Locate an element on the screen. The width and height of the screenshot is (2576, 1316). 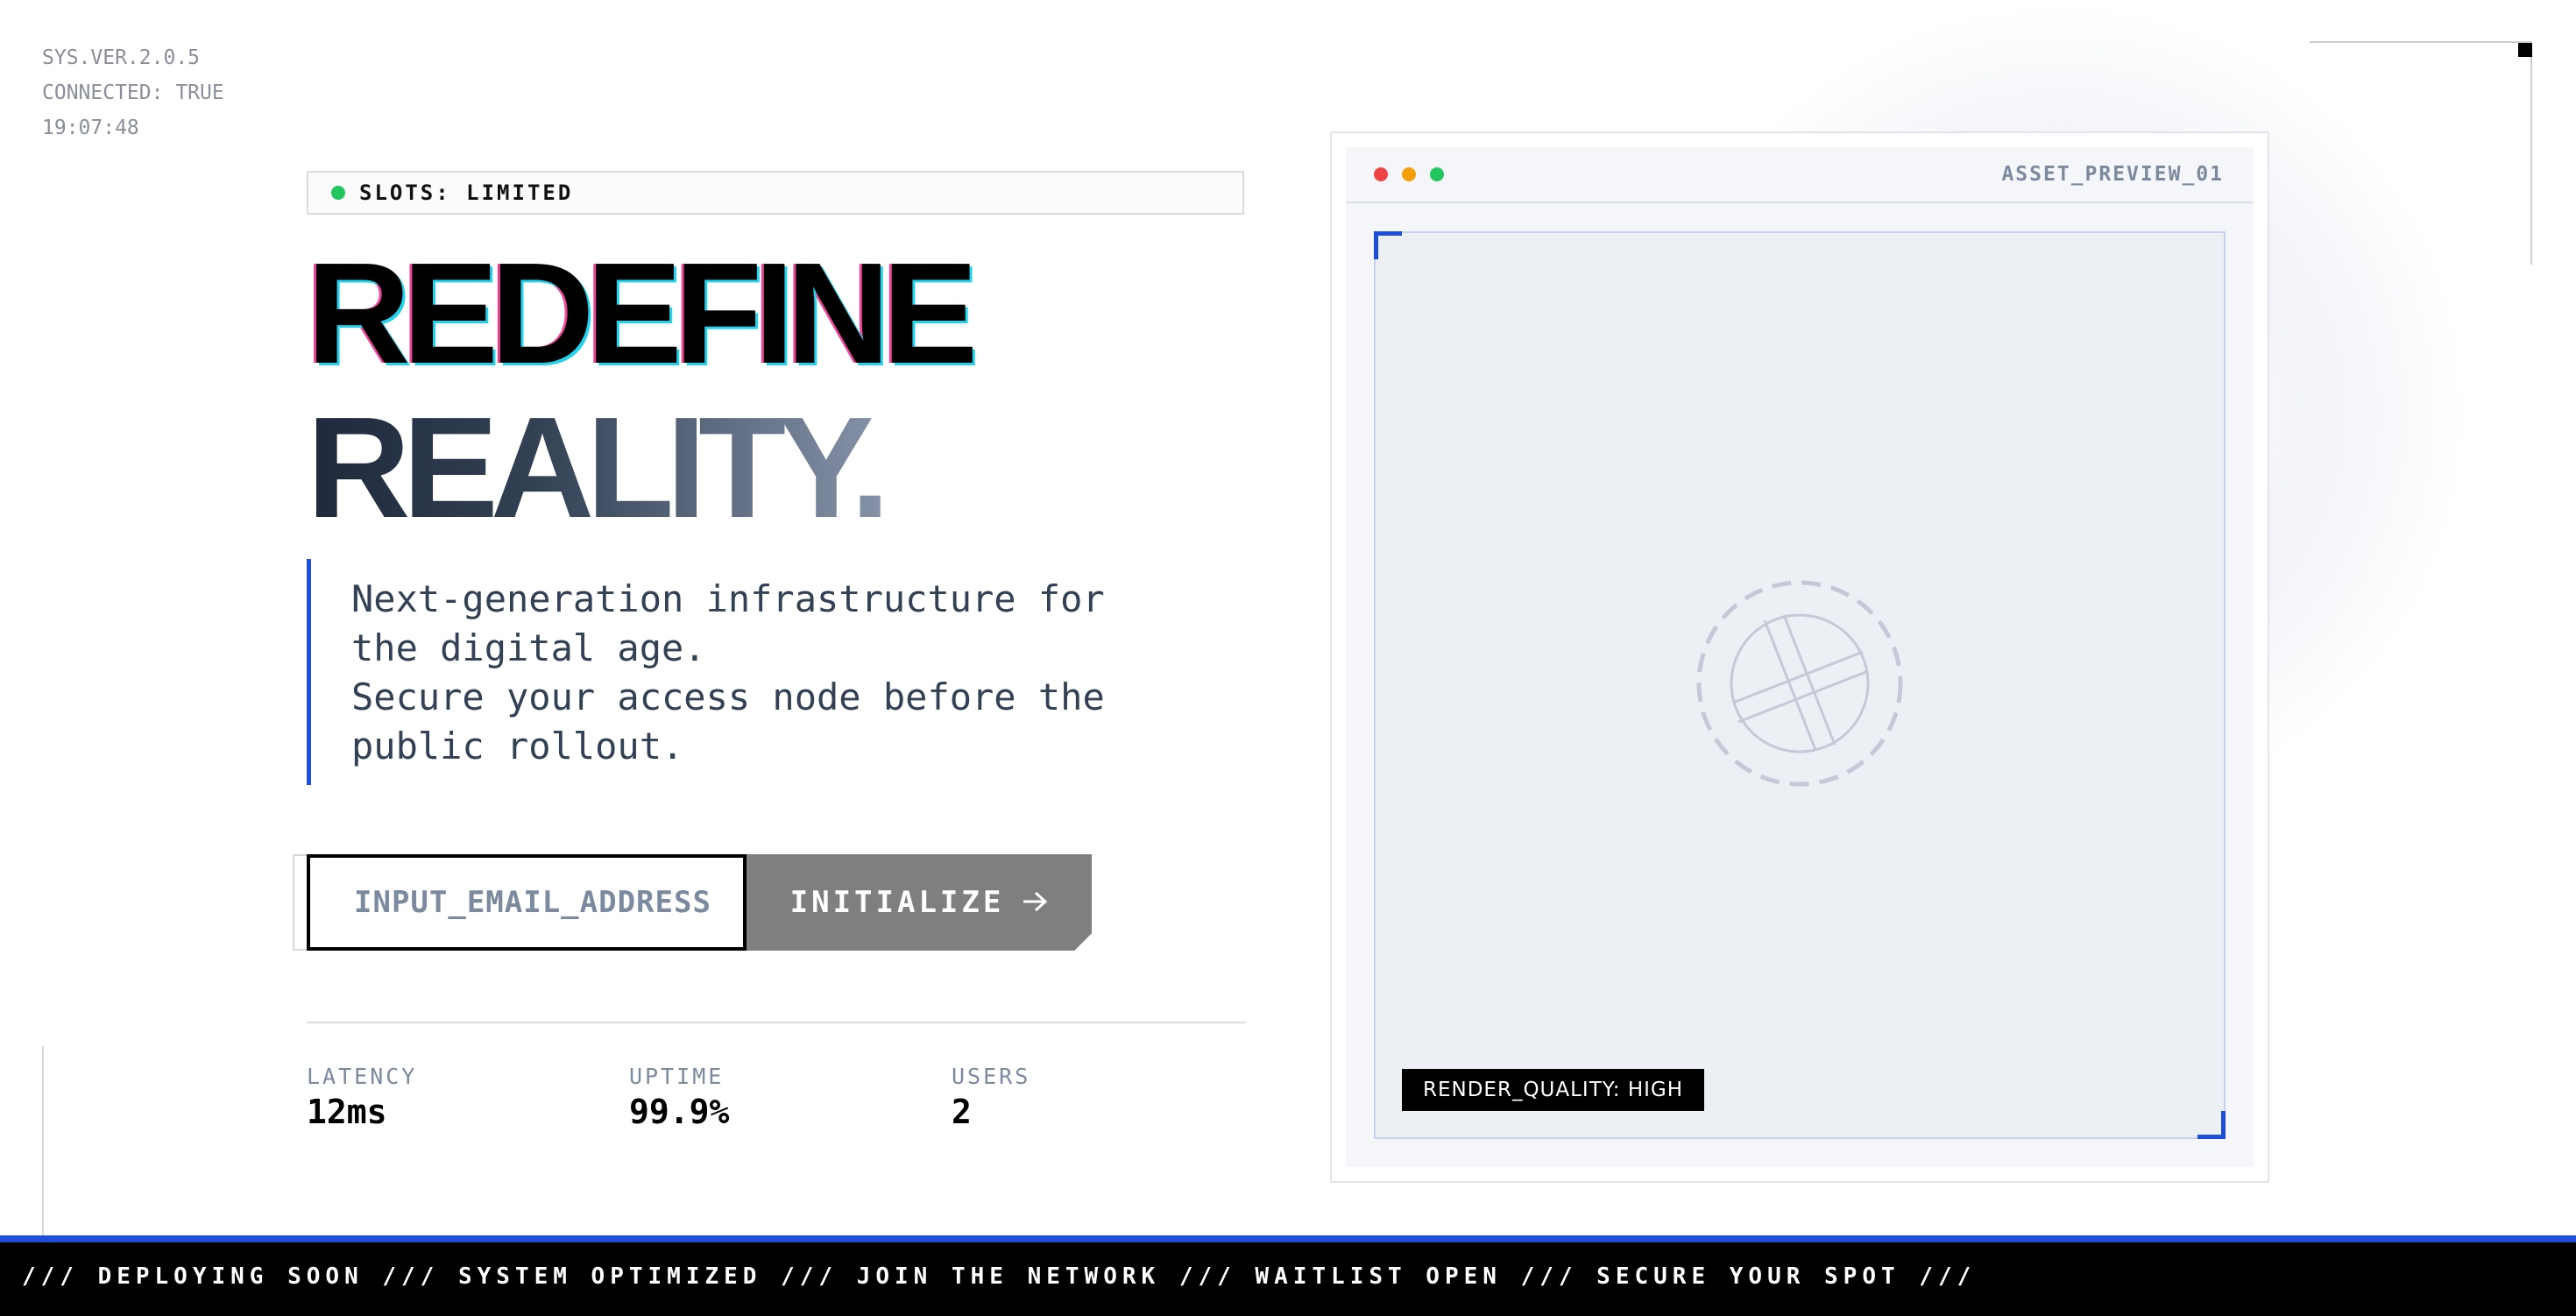
headline-line-1: REDEFINE is located at coordinates (642, 313).